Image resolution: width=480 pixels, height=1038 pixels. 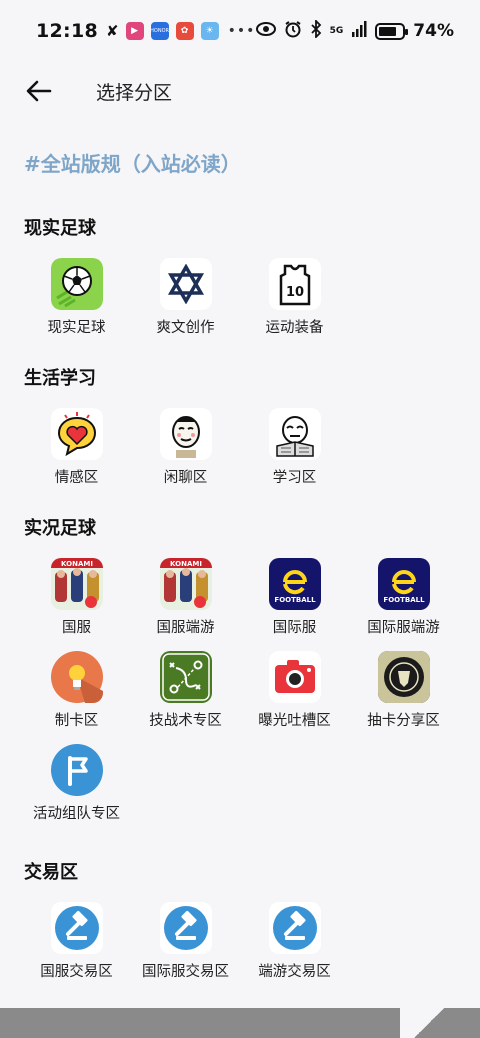 I want to click on star-of-david-icon, so click(x=185, y=284).